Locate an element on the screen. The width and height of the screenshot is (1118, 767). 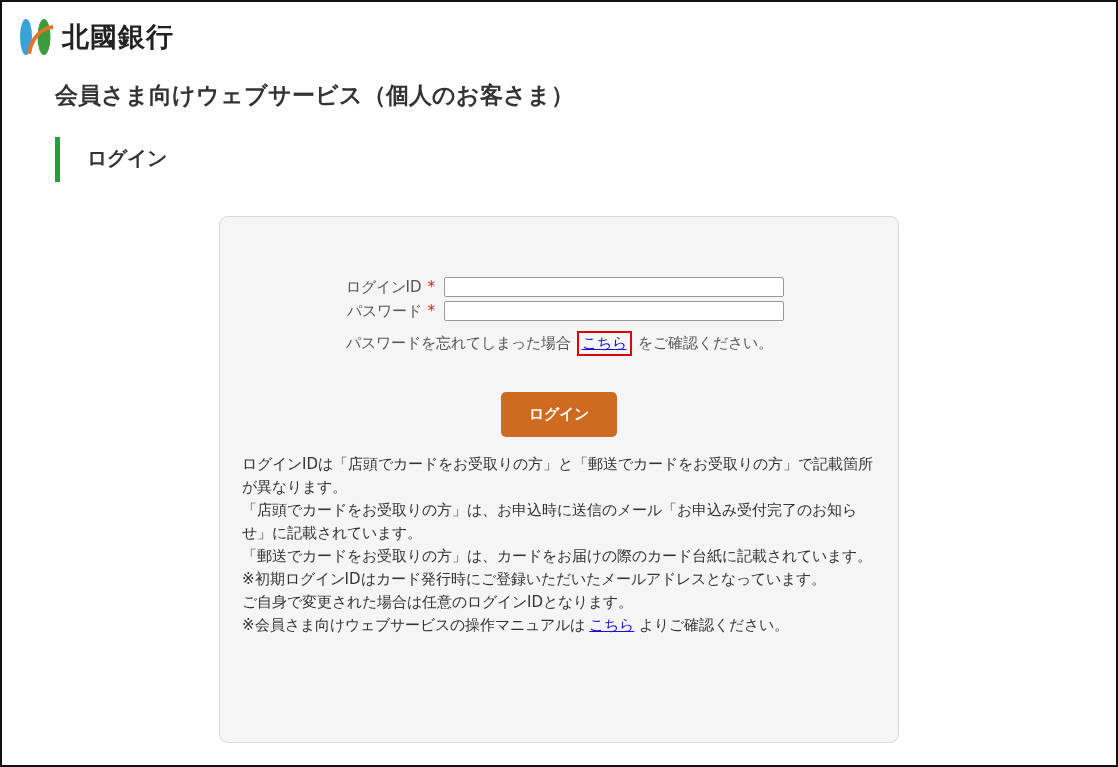
field-label: パスワード is located at coordinates (384, 311).